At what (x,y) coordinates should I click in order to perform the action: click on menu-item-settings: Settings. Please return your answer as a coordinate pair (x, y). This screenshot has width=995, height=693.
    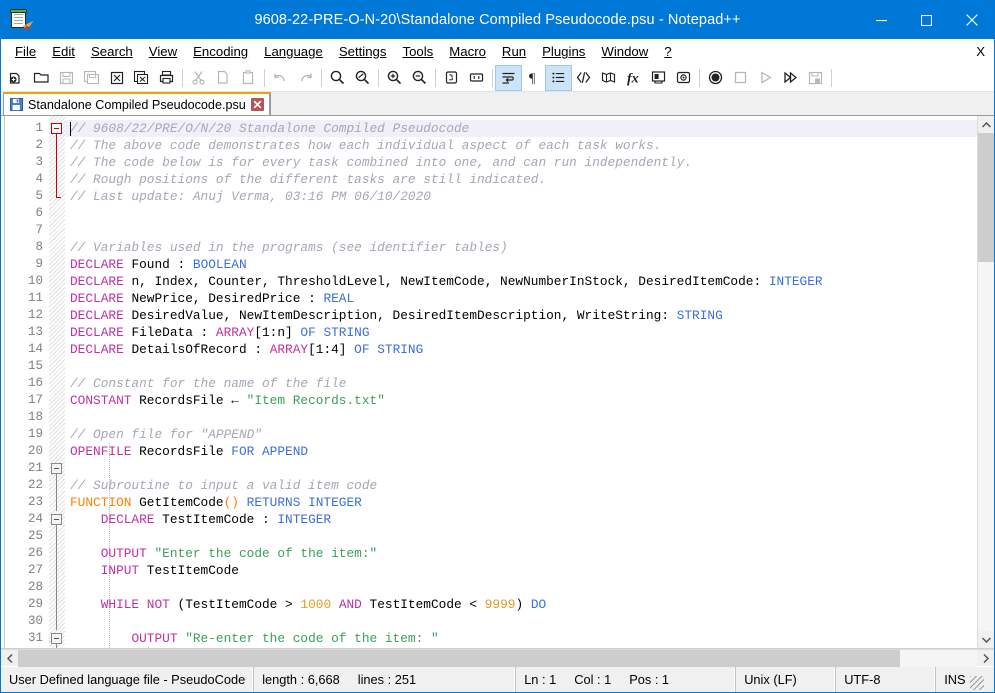
    Looking at the image, I should click on (363, 51).